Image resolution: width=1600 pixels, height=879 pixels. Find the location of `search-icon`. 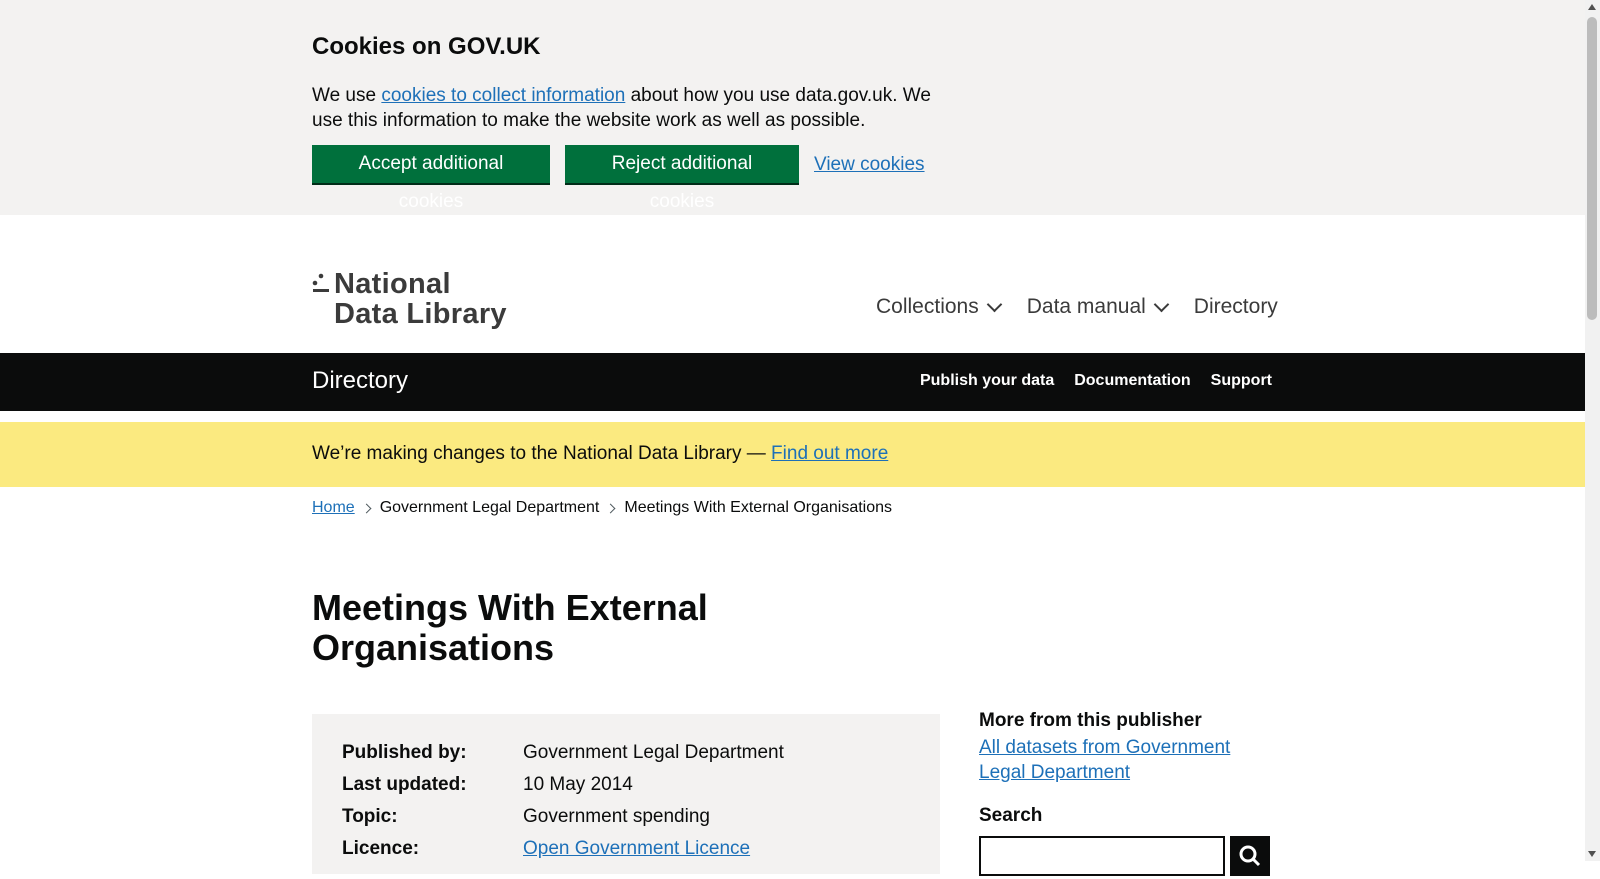

search-icon is located at coordinates (1250, 856).